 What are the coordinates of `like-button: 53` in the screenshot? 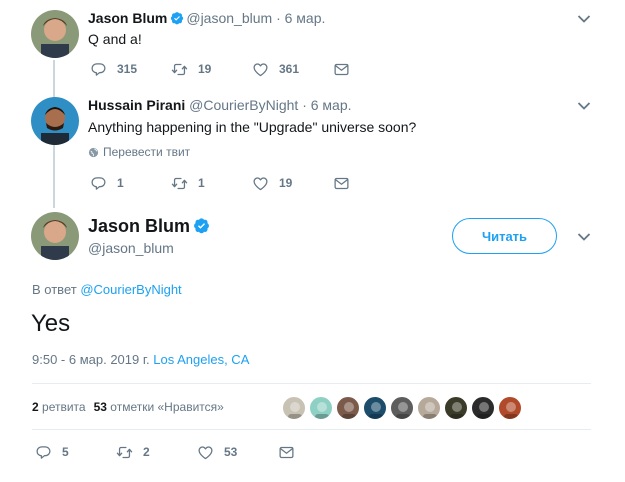 It's located at (237, 452).